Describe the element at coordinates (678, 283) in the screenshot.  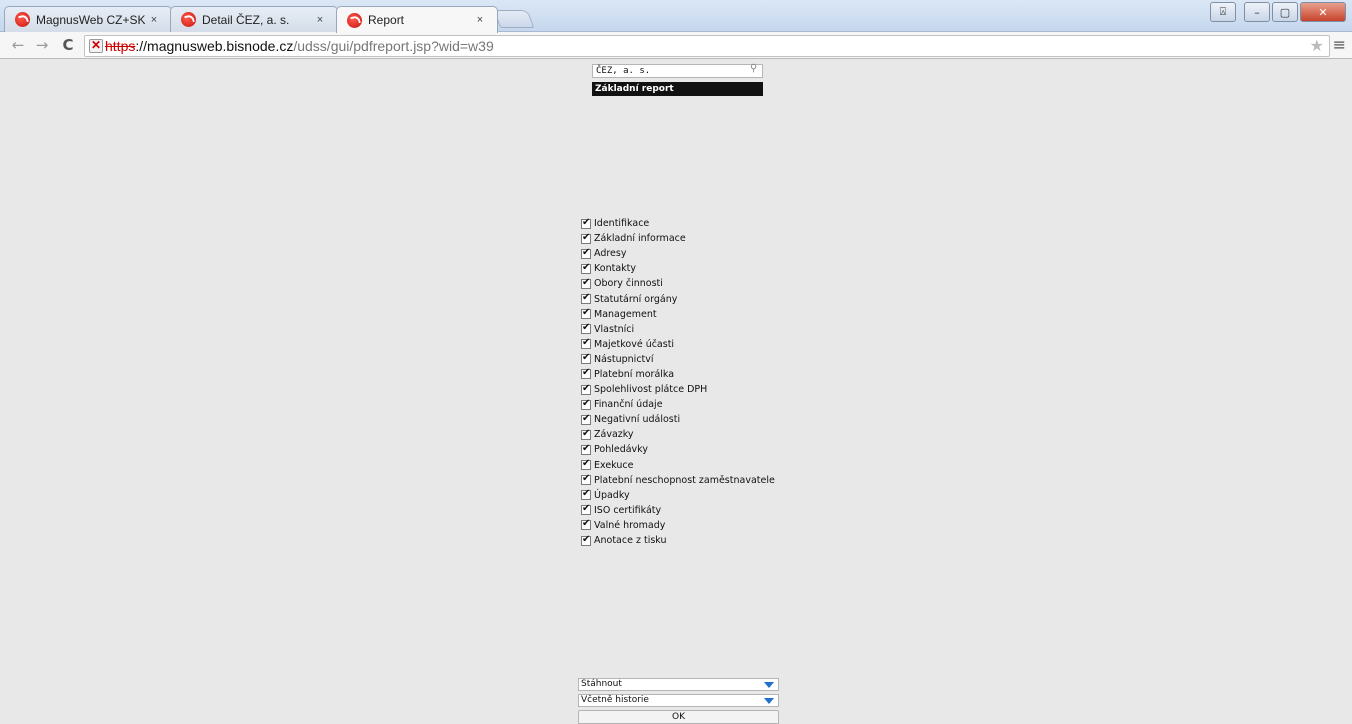
I see `section-row: Obory činnosti` at that location.